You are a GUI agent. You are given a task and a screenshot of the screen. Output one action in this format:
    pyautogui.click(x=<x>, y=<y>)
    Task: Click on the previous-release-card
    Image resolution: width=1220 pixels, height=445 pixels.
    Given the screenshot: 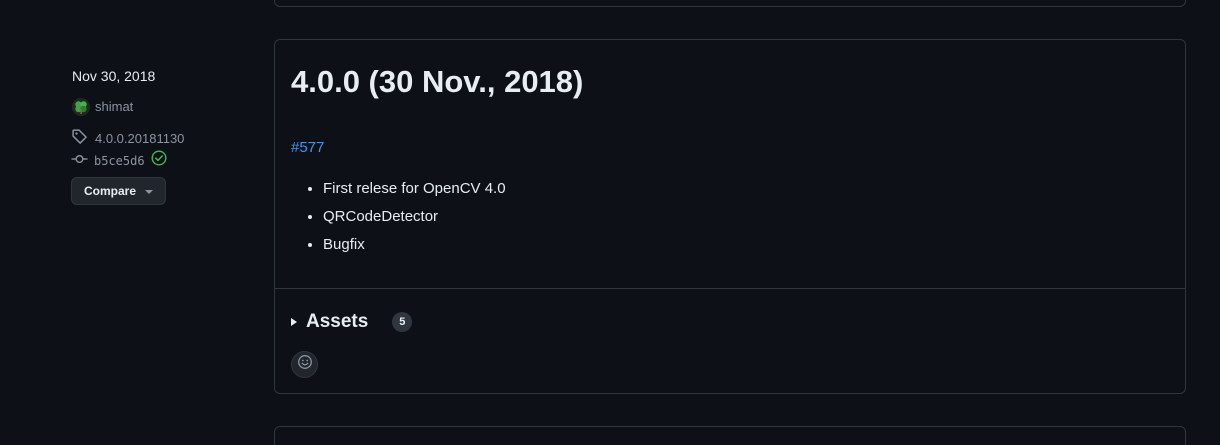 What is the action you would take?
    pyautogui.click(x=730, y=3)
    